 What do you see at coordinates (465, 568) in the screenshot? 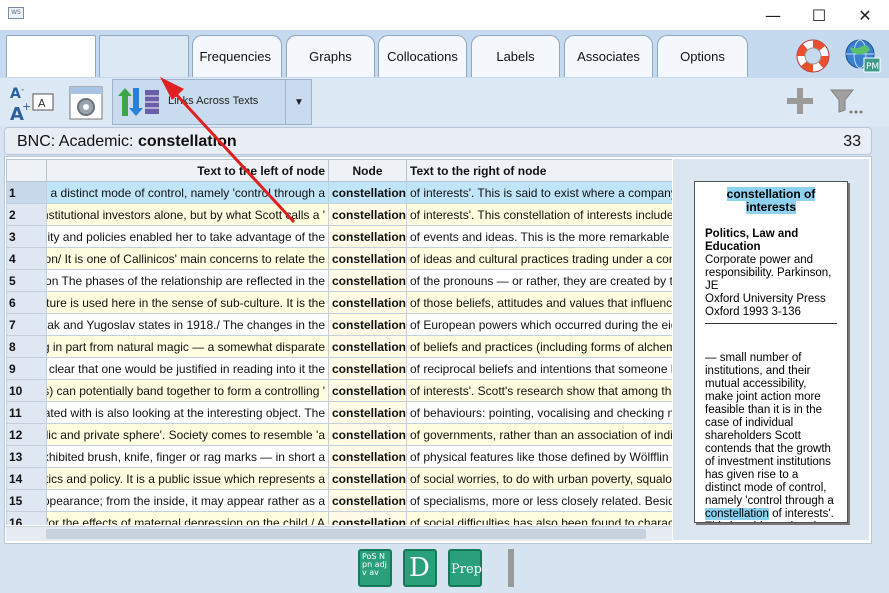
I see `prepositions-button: Prep` at bounding box center [465, 568].